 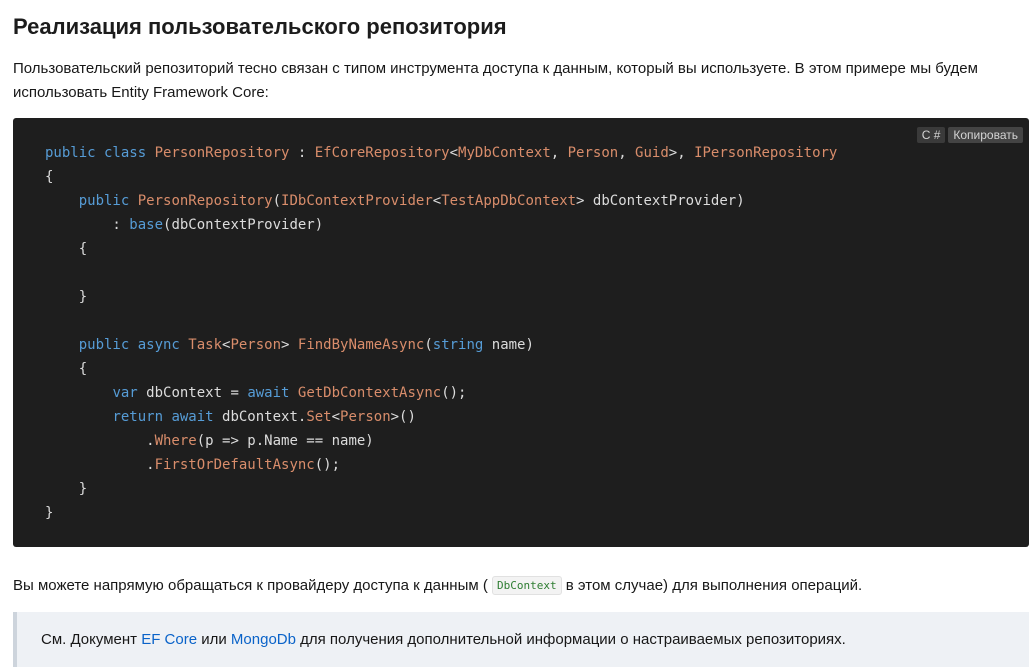 I want to click on code-token: IPersonRepository, so click(x=766, y=153).